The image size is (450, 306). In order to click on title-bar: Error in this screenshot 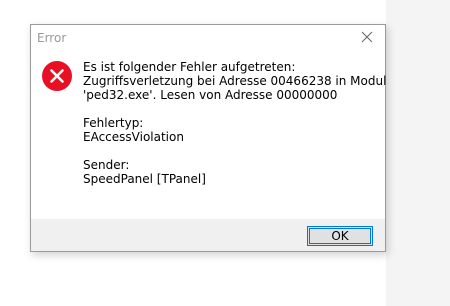, I will do `click(208, 37)`.